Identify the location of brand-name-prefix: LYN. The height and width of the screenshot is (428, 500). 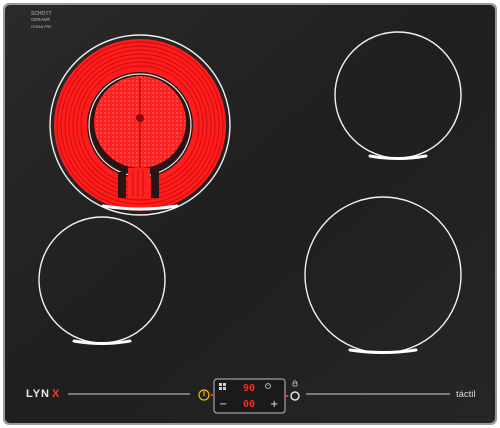
(38, 394).